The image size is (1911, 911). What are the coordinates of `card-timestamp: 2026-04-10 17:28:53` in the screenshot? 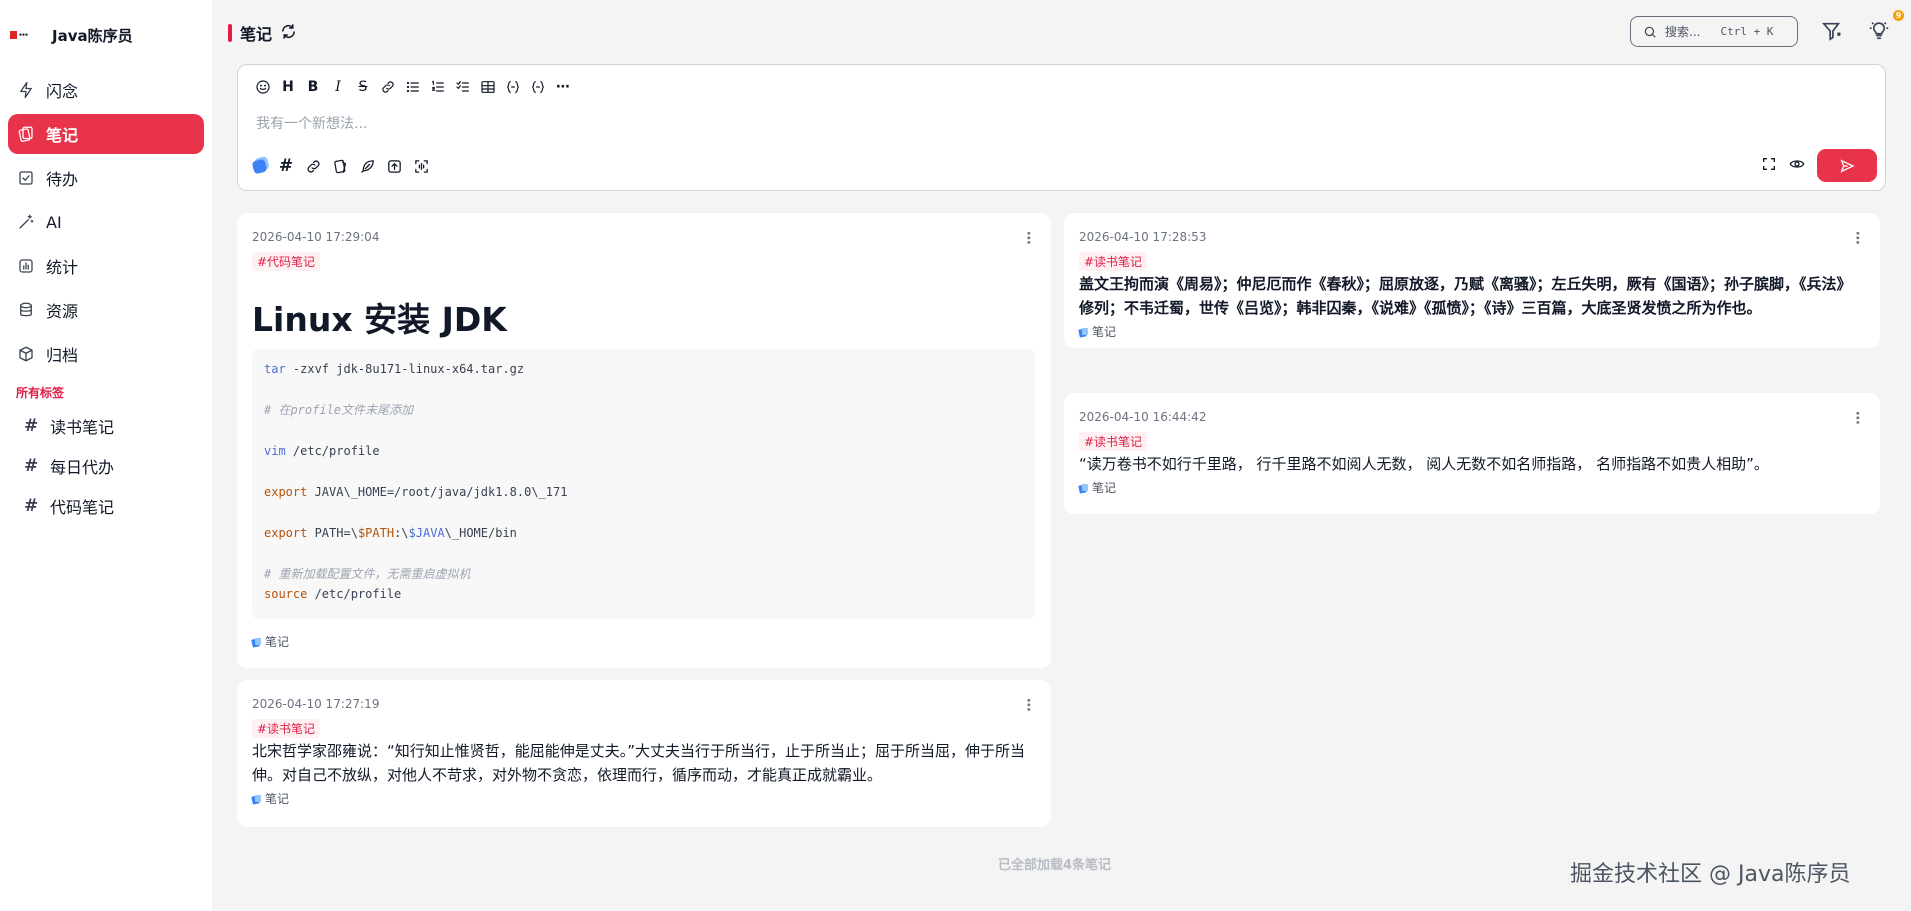 It's located at (1143, 237).